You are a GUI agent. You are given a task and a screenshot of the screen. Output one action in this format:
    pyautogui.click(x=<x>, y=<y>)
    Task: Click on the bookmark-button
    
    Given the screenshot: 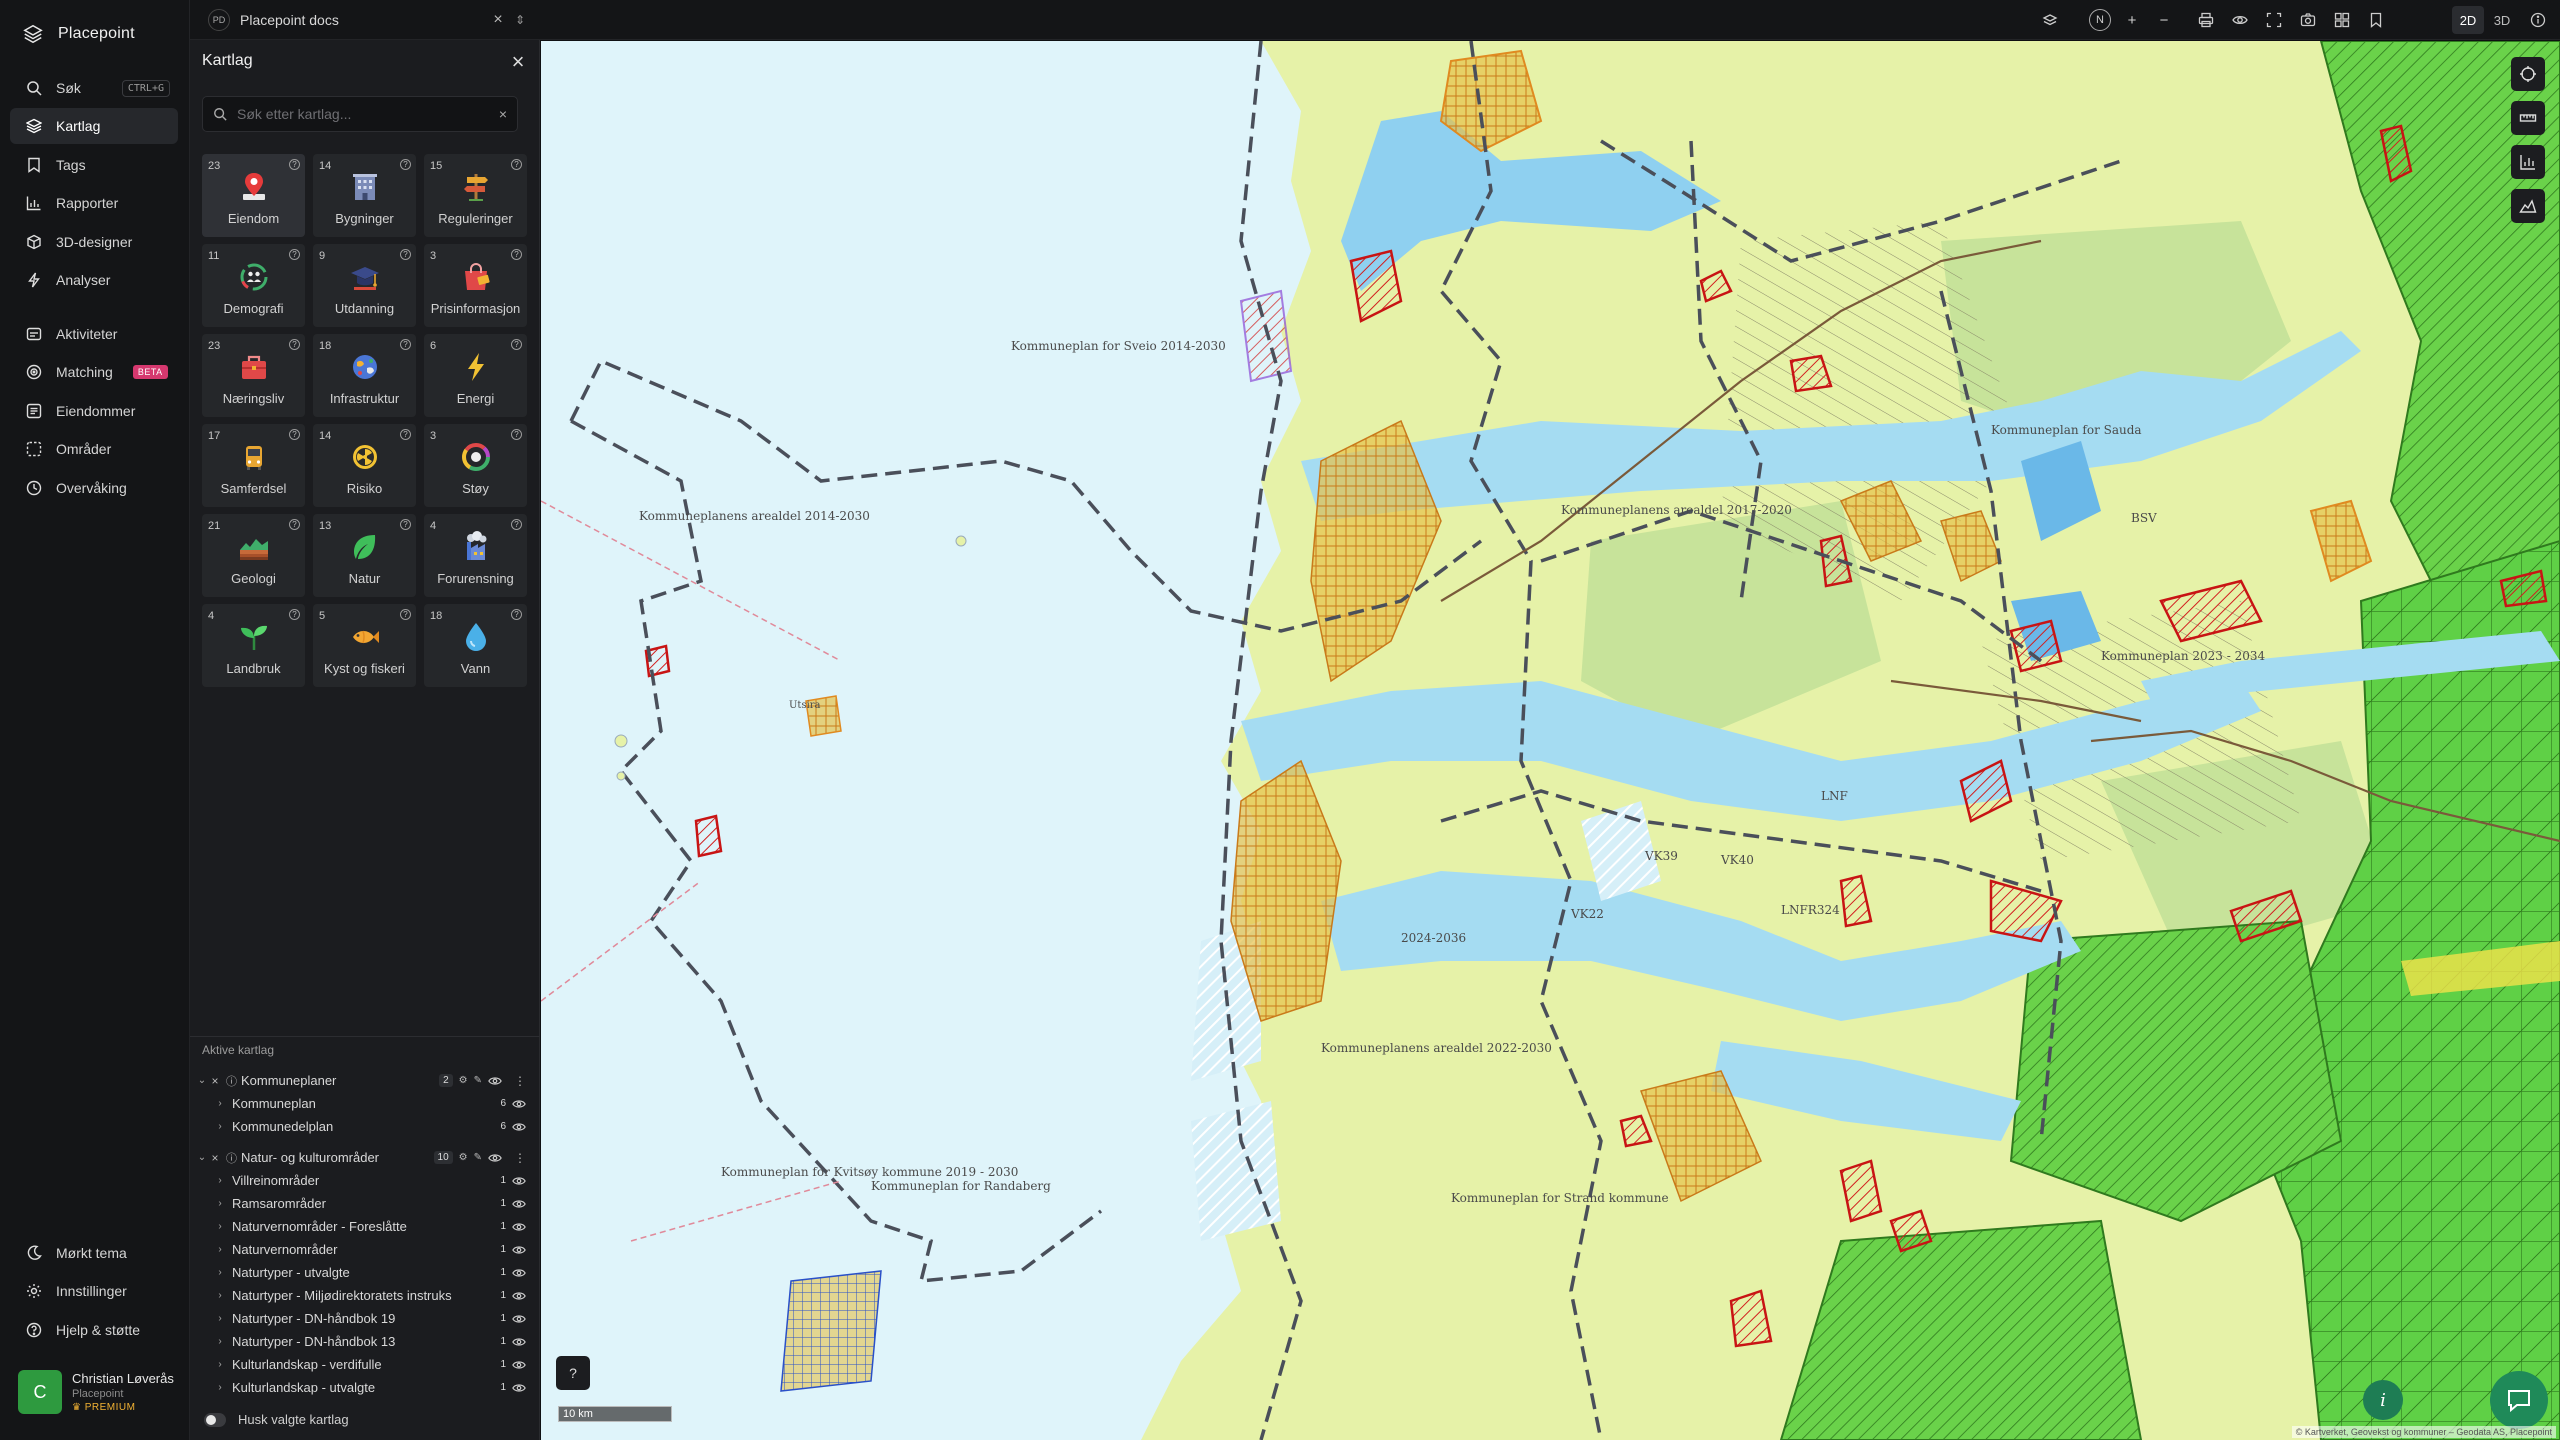 What is the action you would take?
    pyautogui.click(x=2376, y=20)
    